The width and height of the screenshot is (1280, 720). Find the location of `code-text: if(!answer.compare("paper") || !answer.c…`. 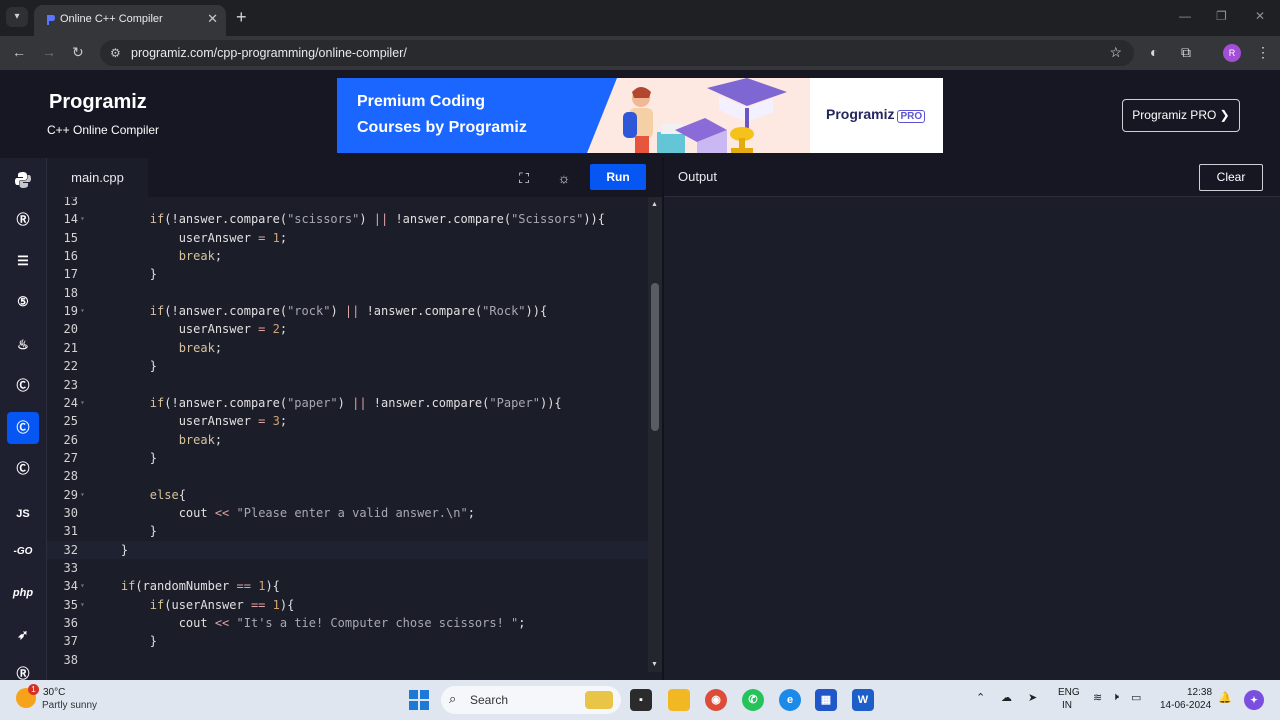

code-text: if(!answer.compare("paper") || !answer.c… is located at coordinates (327, 403).